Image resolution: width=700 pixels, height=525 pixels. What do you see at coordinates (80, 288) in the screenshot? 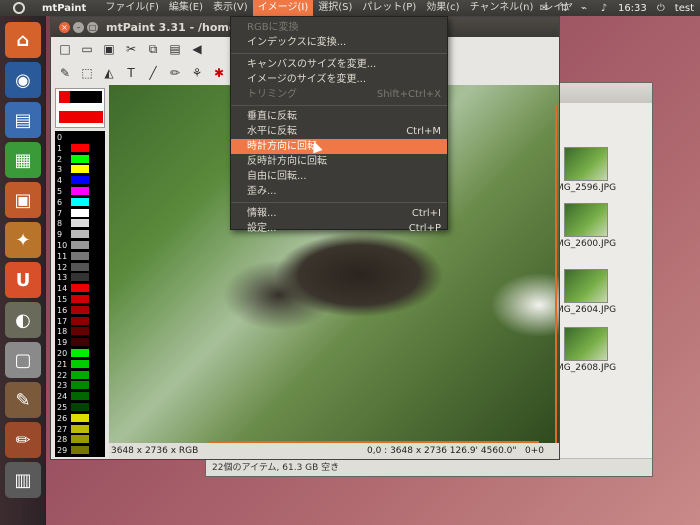
I see `palette-entry: 14` at bounding box center [80, 288].